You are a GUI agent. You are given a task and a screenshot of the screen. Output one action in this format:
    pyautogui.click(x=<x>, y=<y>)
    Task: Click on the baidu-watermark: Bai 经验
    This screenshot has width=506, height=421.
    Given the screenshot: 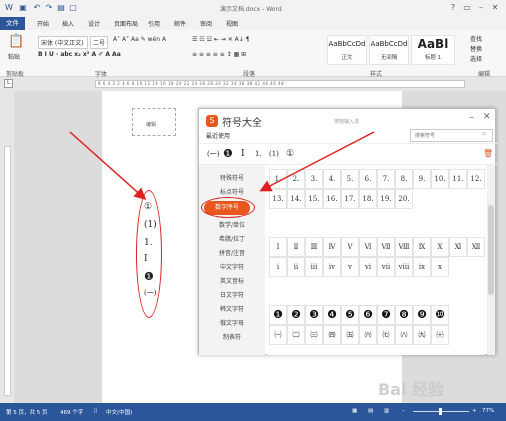 What is the action you would take?
    pyautogui.click(x=411, y=389)
    